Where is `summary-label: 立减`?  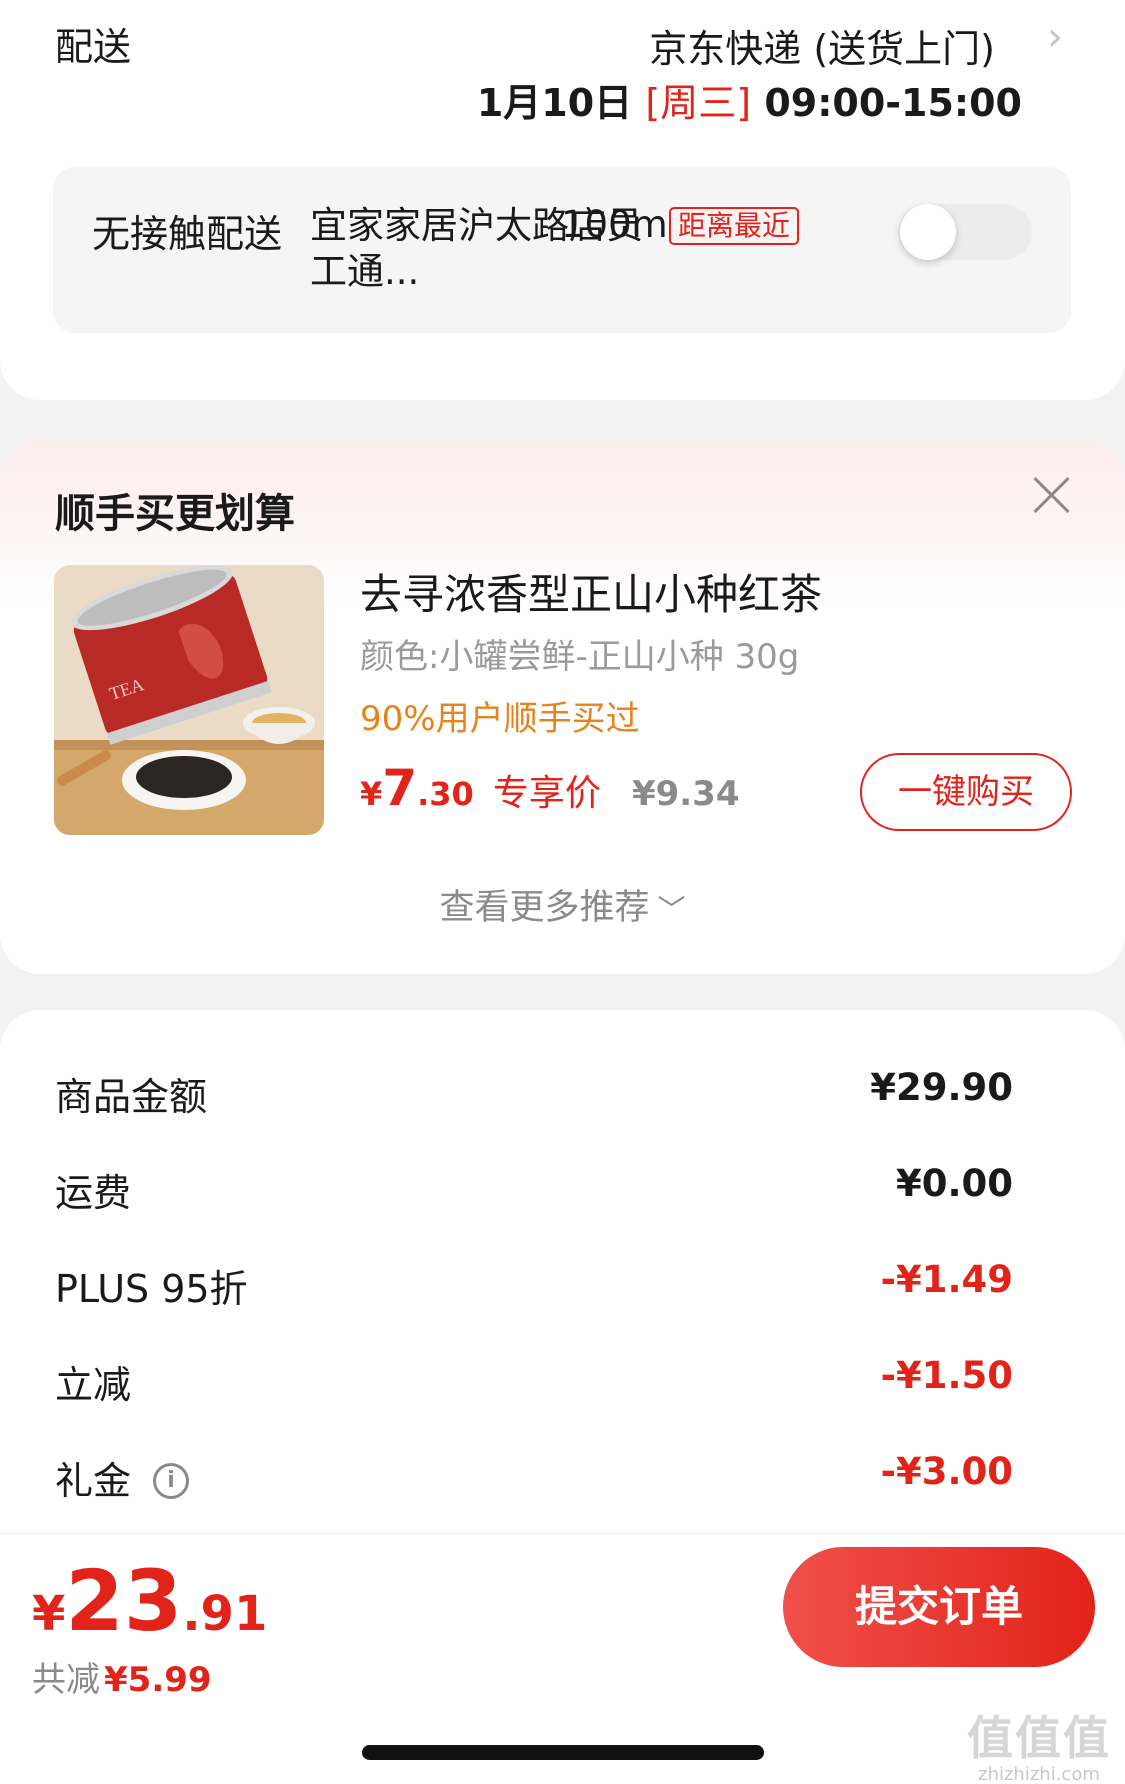 summary-label: 立减 is located at coordinates (93, 1385).